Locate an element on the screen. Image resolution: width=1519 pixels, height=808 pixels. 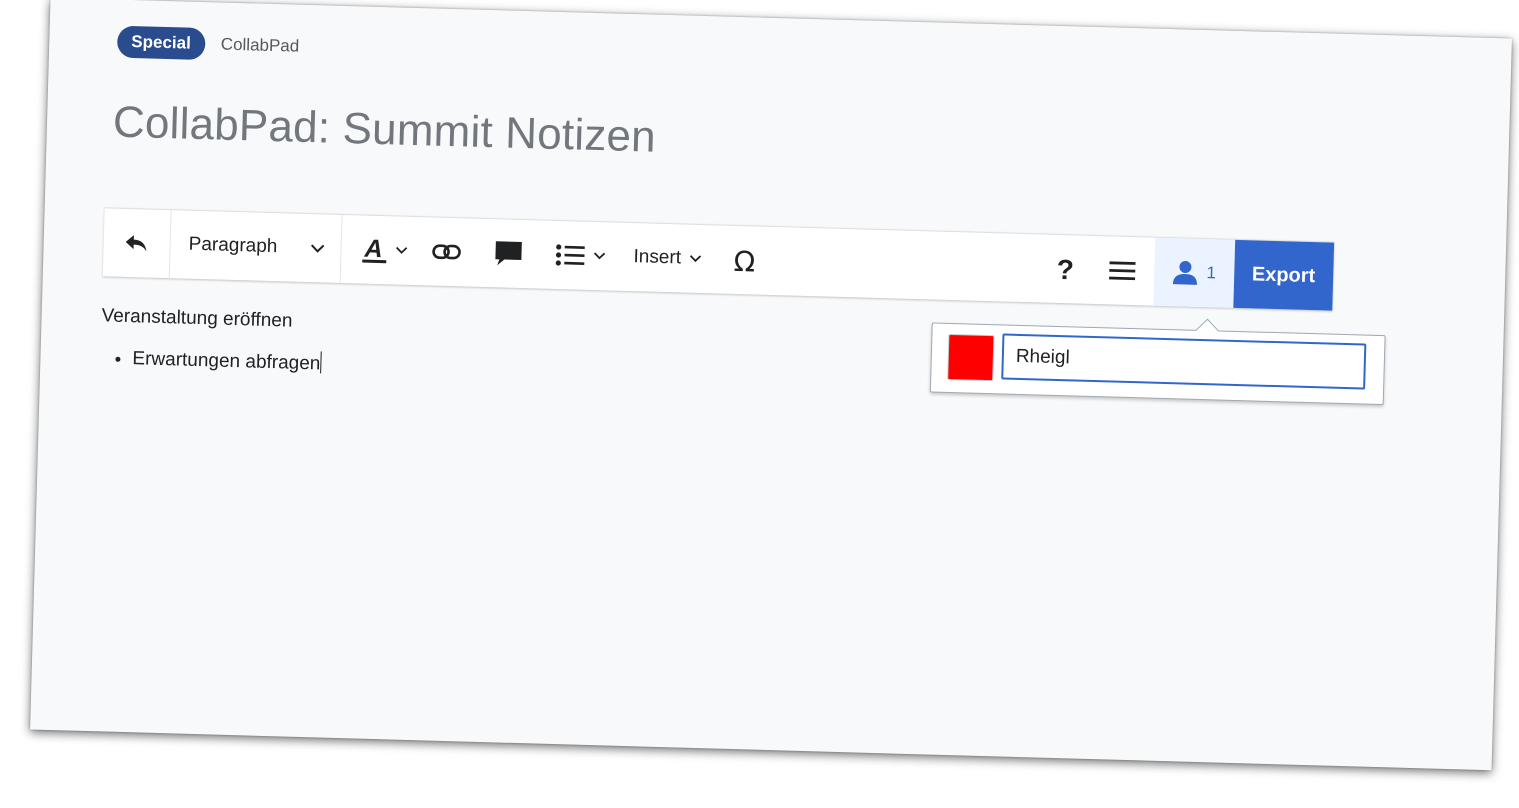
special-character-button: Ω is located at coordinates (744, 260).